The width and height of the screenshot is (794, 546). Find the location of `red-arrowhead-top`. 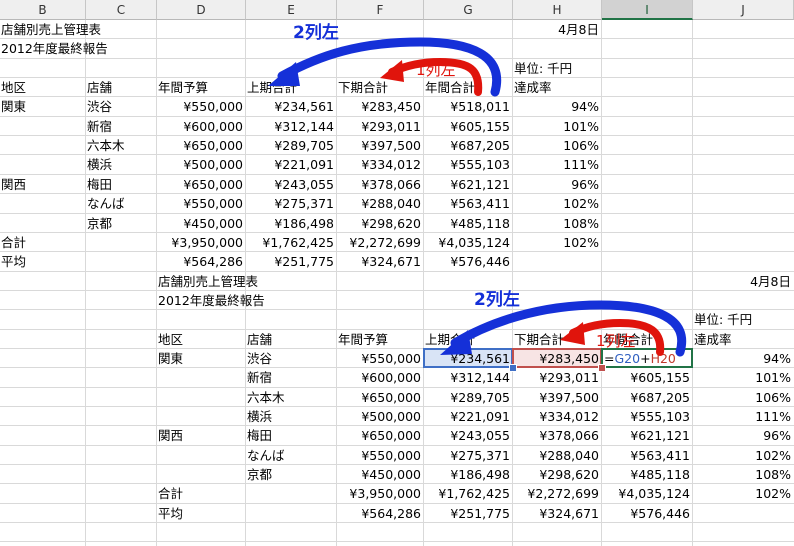

red-arrowhead-top is located at coordinates (392, 71).